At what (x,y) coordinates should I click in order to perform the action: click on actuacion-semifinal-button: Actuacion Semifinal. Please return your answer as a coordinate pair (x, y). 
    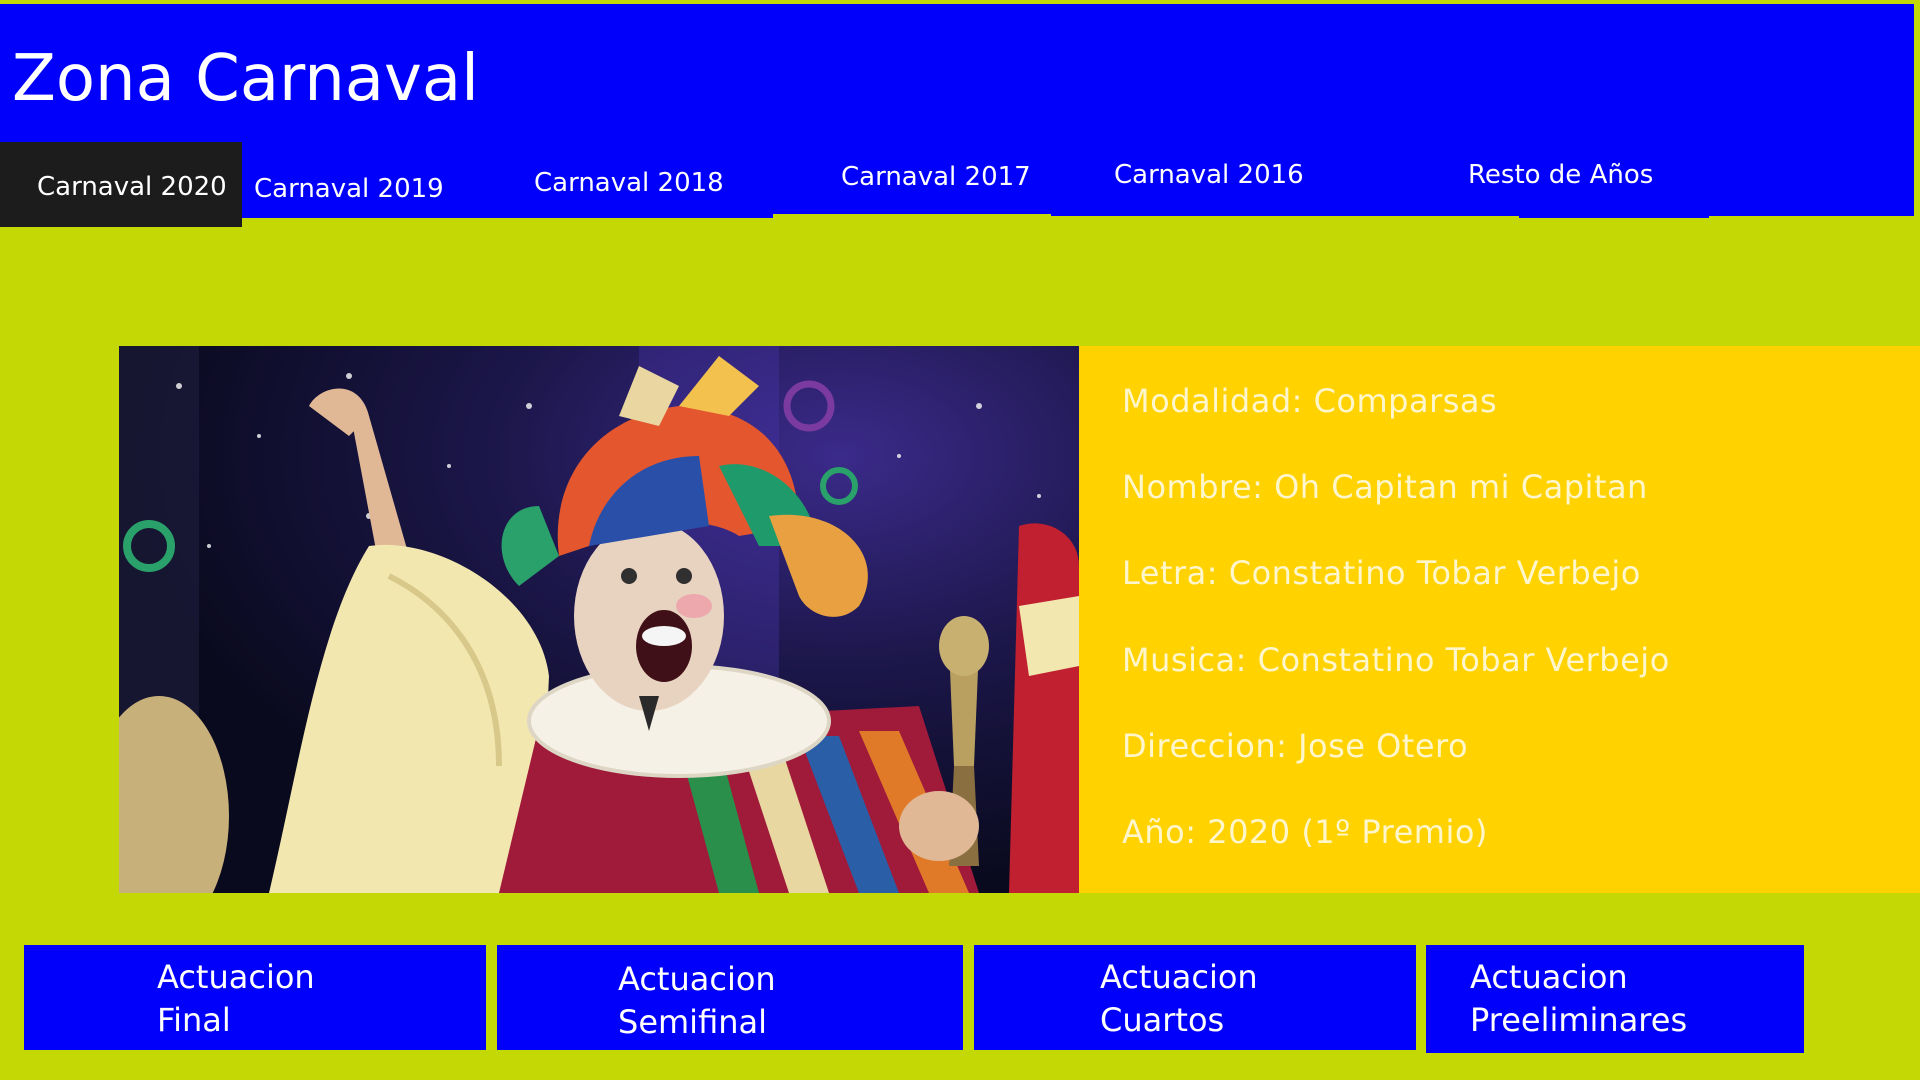
    Looking at the image, I should click on (730, 997).